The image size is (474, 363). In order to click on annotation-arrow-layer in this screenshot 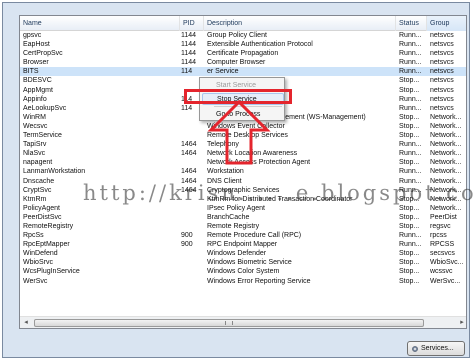, I will do `click(239, 132)`.